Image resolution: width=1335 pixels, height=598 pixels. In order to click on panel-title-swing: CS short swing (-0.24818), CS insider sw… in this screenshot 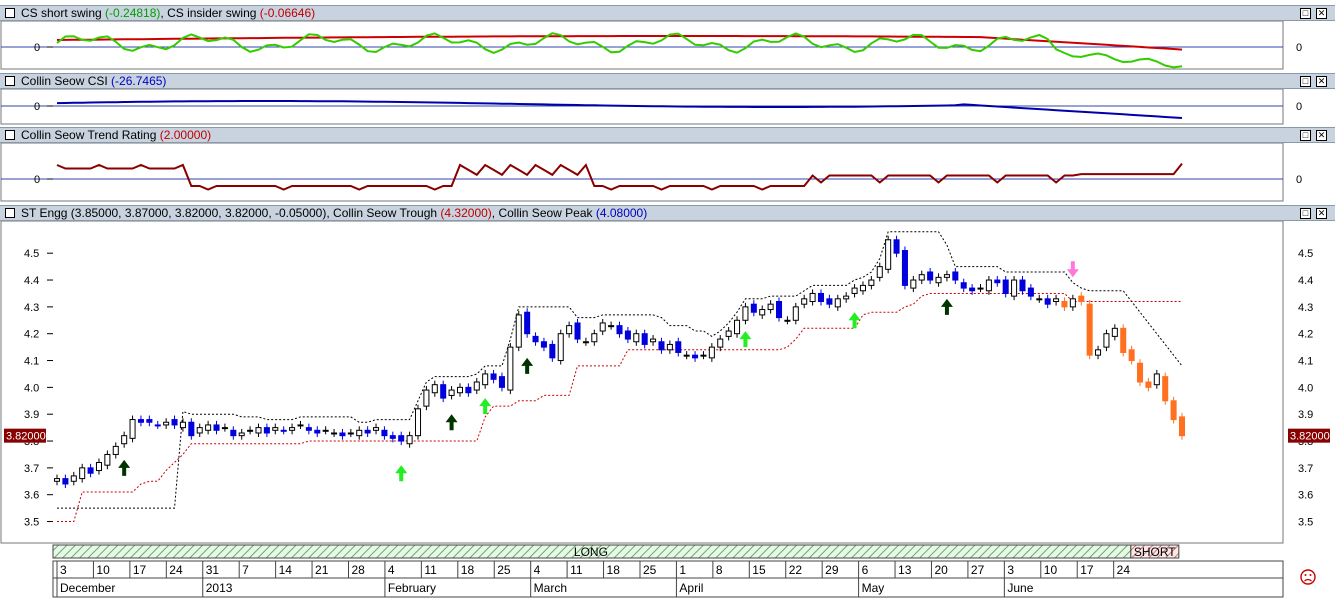, I will do `click(667, 13)`.